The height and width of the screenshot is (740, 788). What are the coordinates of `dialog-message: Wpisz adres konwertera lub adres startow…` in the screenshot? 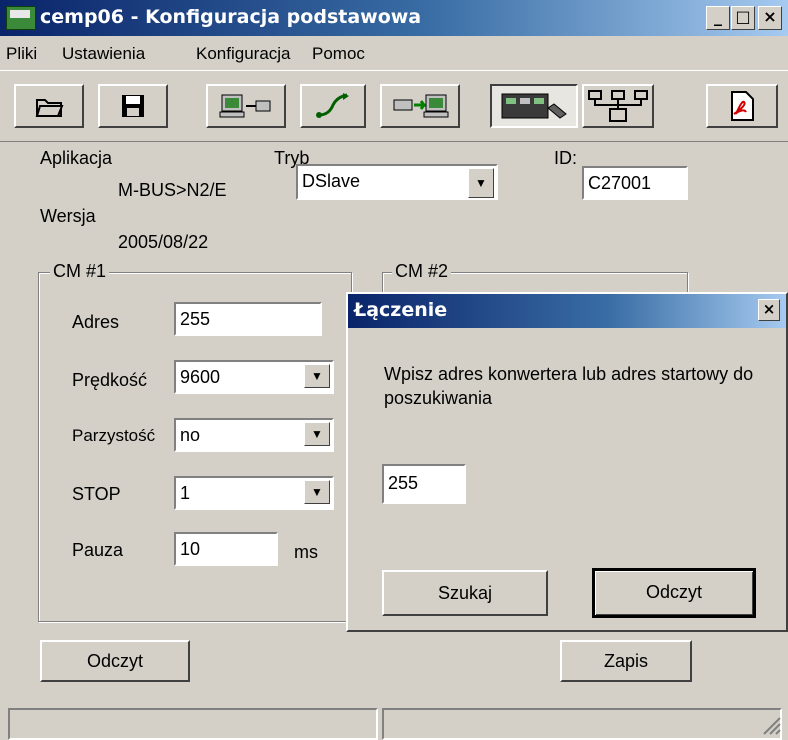 It's located at (569, 386).